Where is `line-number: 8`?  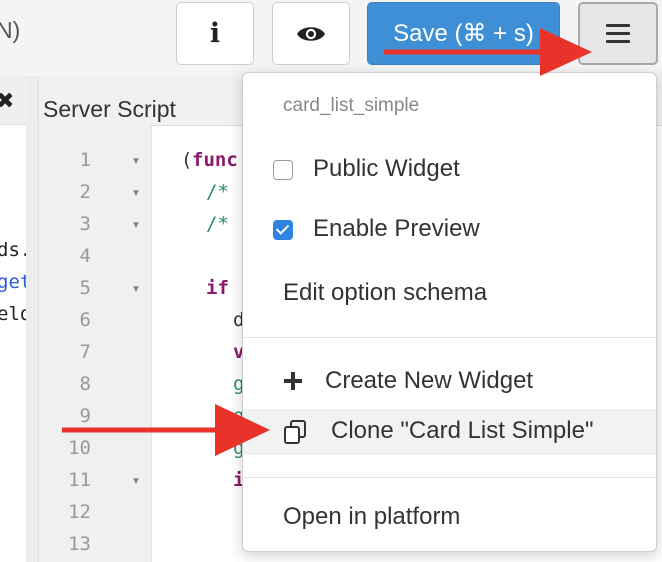
line-number: 8 is located at coordinates (85, 384).